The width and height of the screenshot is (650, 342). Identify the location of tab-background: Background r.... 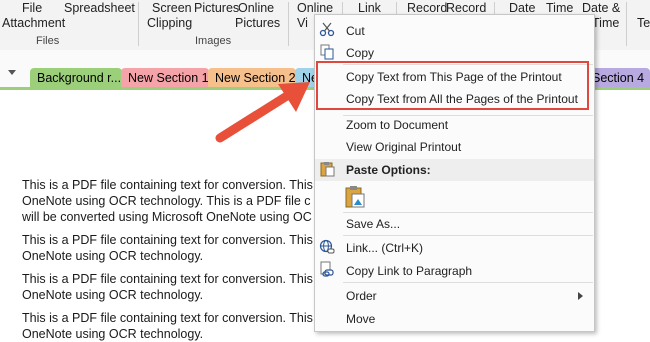
(76, 78).